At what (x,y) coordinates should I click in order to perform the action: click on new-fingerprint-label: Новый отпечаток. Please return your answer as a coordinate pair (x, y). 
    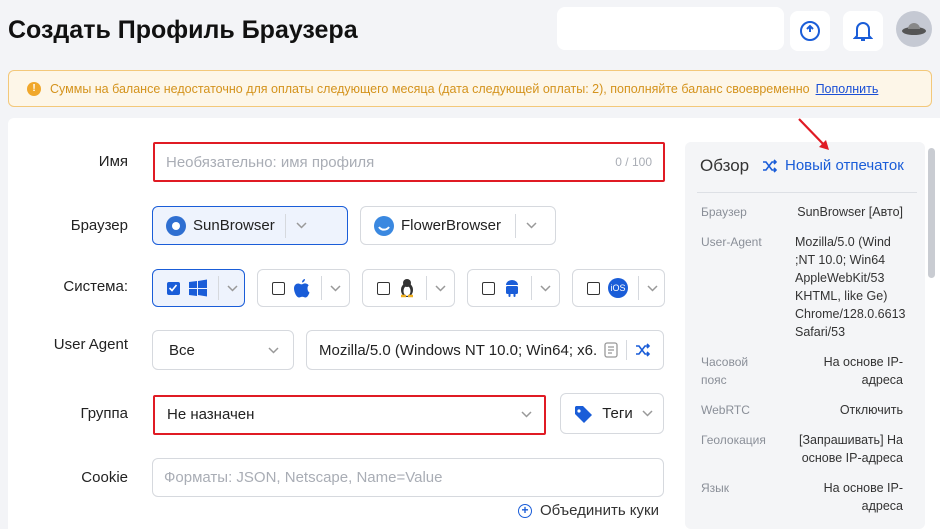
    Looking at the image, I should click on (844, 165).